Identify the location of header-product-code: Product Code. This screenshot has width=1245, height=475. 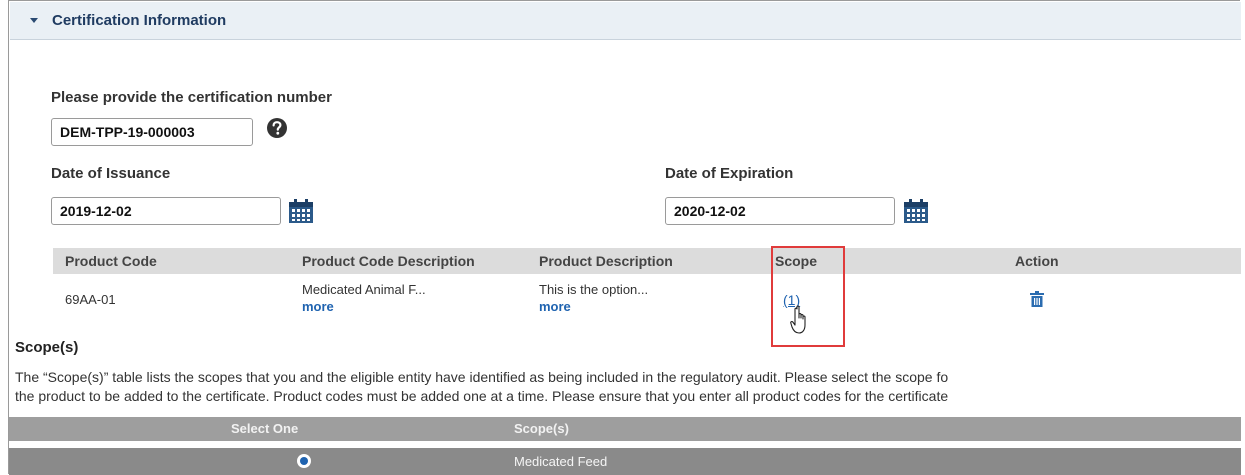
(111, 261).